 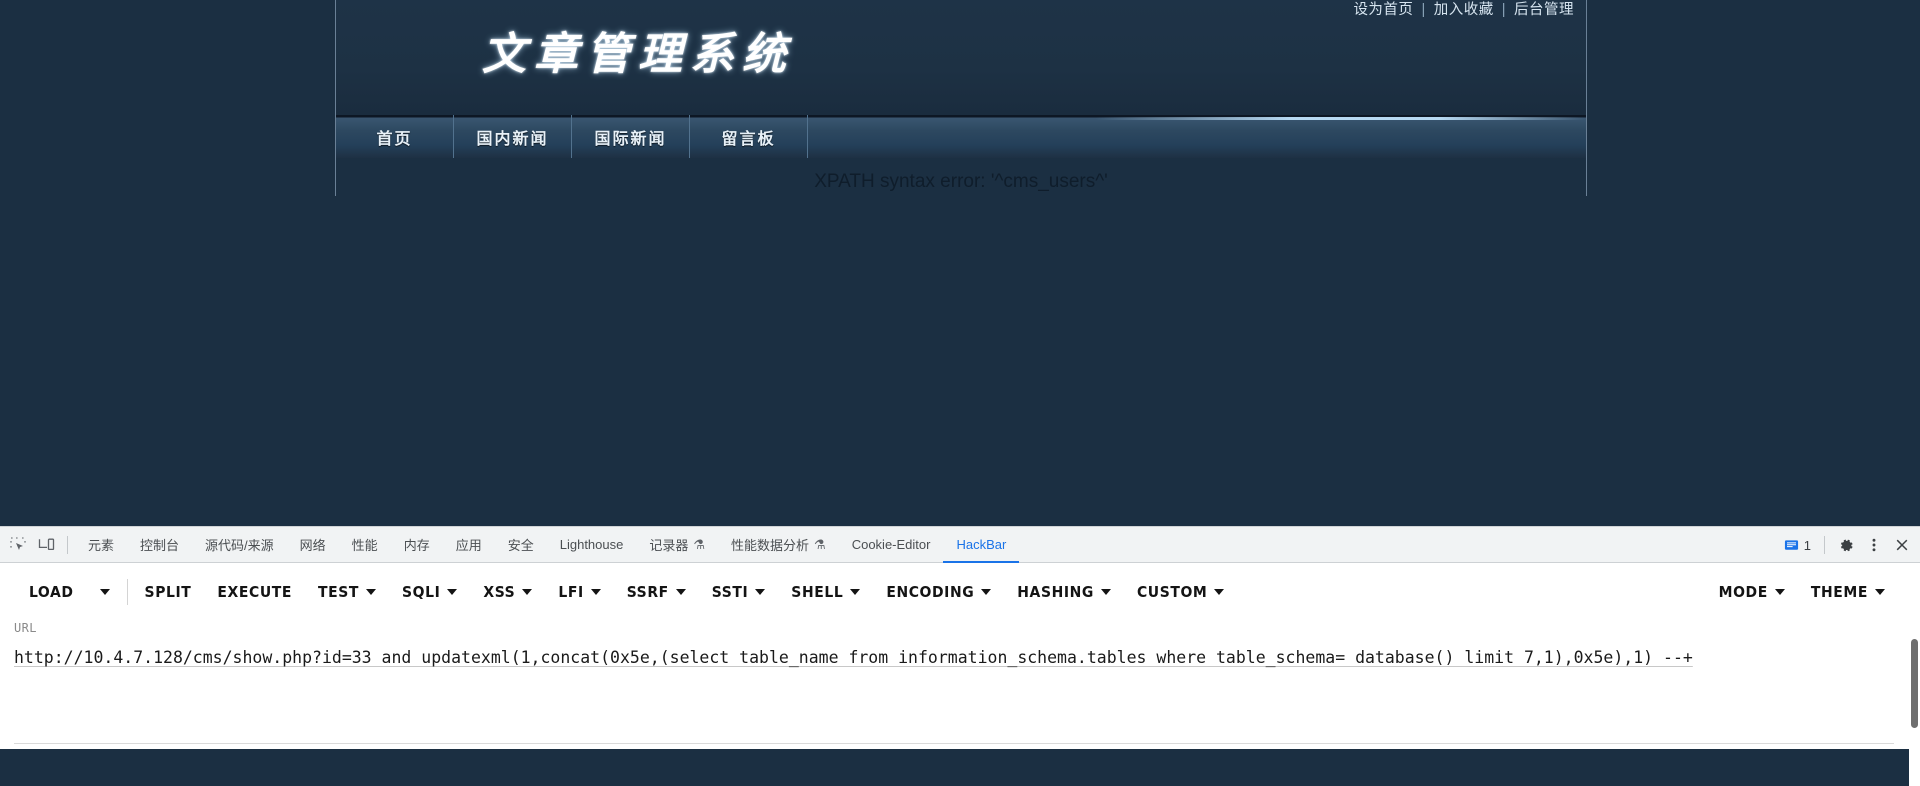 I want to click on tab-label: 控制台, so click(x=160, y=545).